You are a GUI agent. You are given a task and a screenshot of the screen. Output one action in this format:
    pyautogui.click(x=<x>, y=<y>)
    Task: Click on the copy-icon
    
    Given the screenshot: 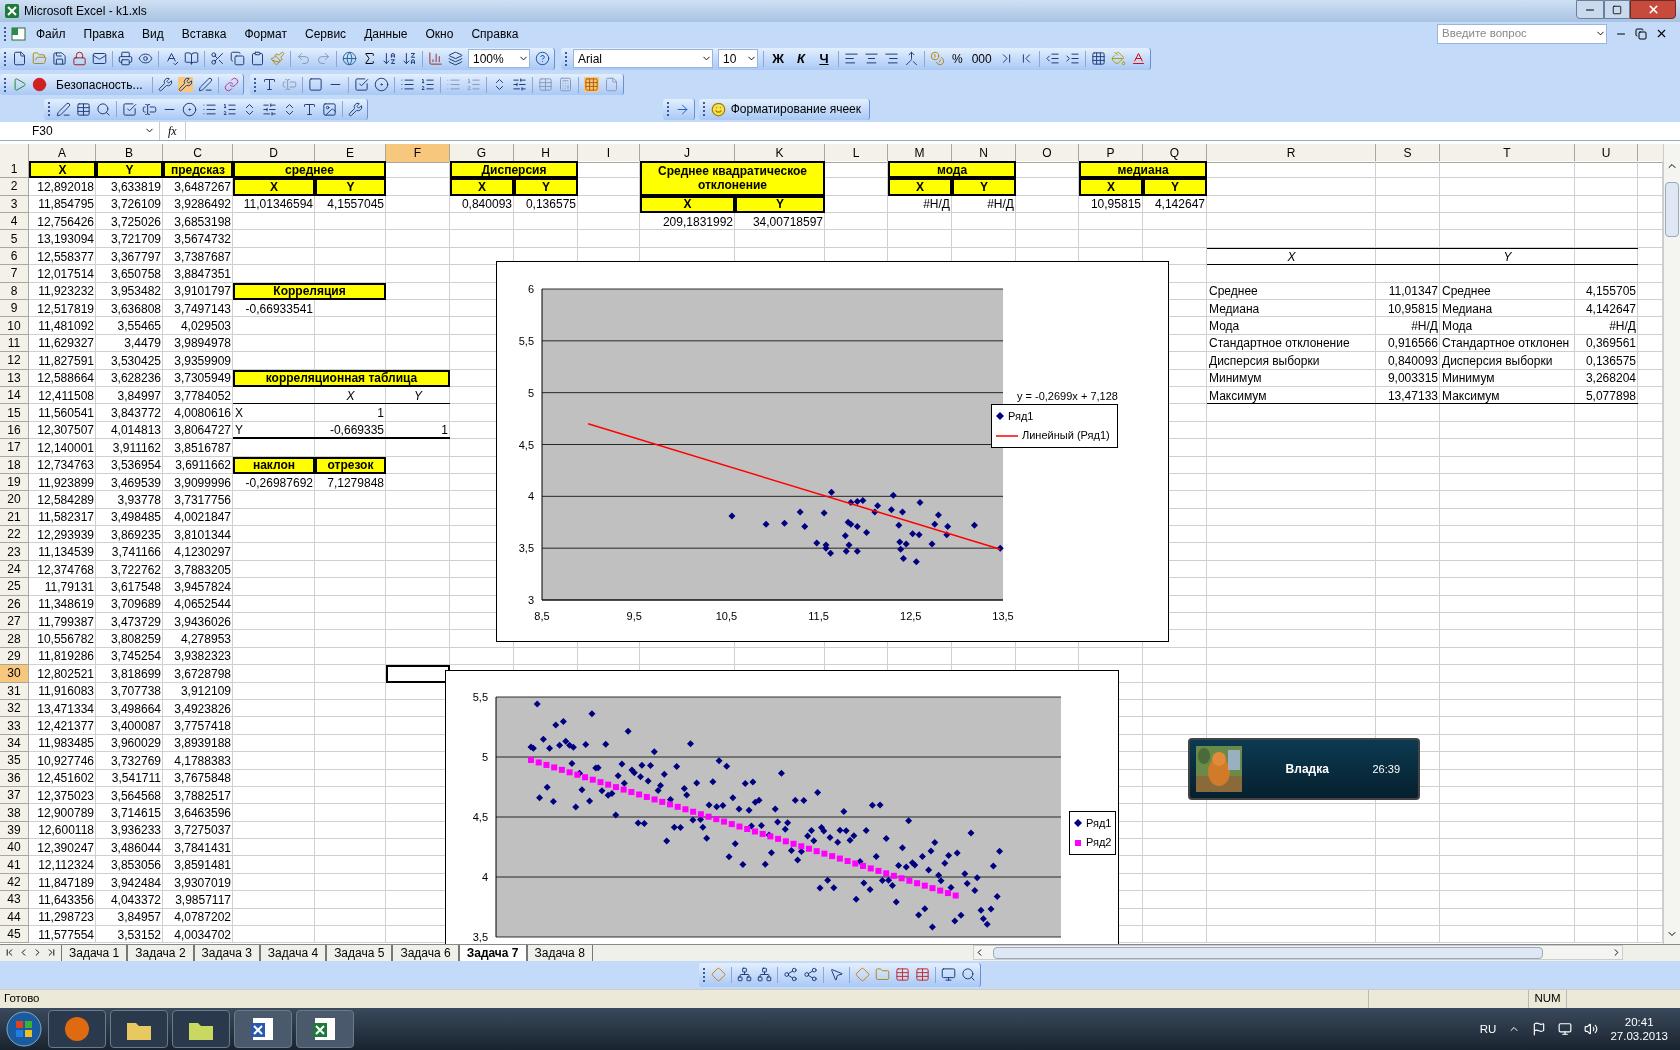 What is the action you would take?
    pyautogui.click(x=237, y=59)
    